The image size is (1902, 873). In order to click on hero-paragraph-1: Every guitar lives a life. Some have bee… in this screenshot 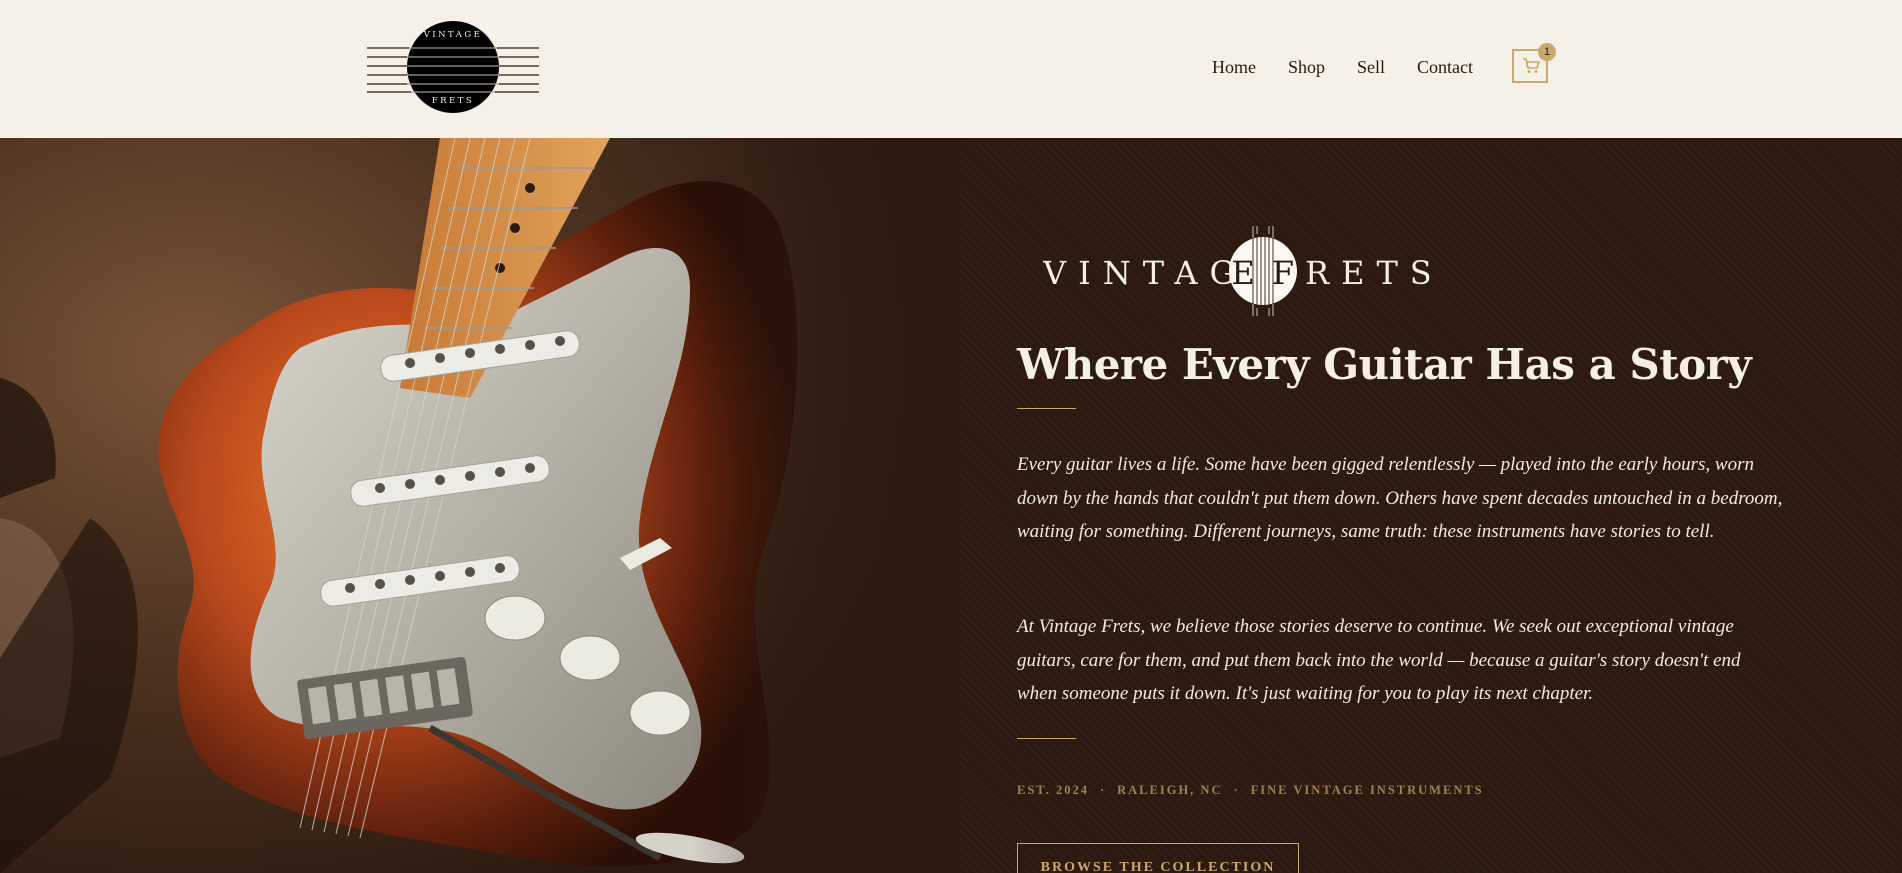, I will do `click(1400, 498)`.